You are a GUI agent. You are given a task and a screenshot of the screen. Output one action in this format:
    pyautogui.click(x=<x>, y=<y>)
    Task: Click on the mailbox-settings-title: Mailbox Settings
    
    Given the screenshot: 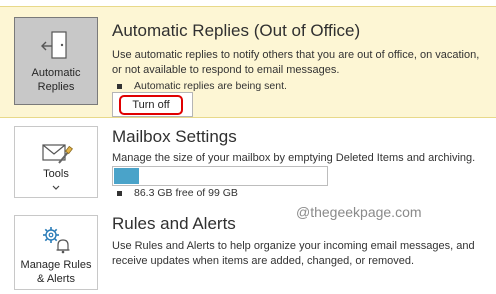 What is the action you would take?
    pyautogui.click(x=174, y=136)
    